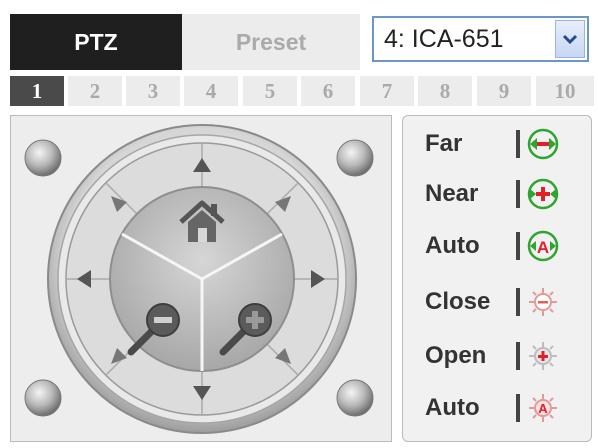 Image resolution: width=598 pixels, height=448 pixels. Describe the element at coordinates (543, 194) in the screenshot. I see `focus-near-icon` at that location.